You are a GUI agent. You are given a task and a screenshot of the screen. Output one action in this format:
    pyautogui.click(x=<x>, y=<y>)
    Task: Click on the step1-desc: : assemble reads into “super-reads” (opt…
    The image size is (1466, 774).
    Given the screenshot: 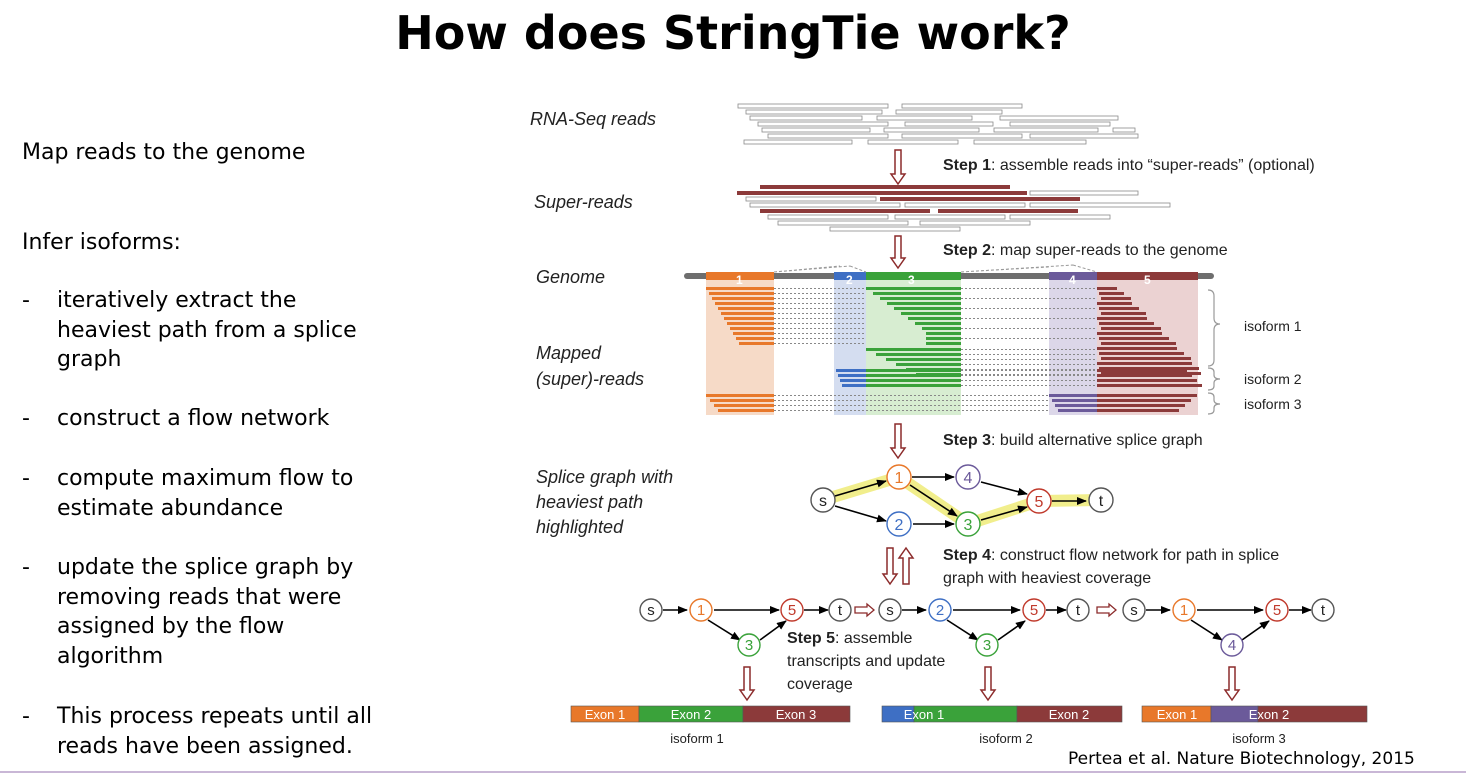 What is the action you would take?
    pyautogui.click(x=1153, y=165)
    